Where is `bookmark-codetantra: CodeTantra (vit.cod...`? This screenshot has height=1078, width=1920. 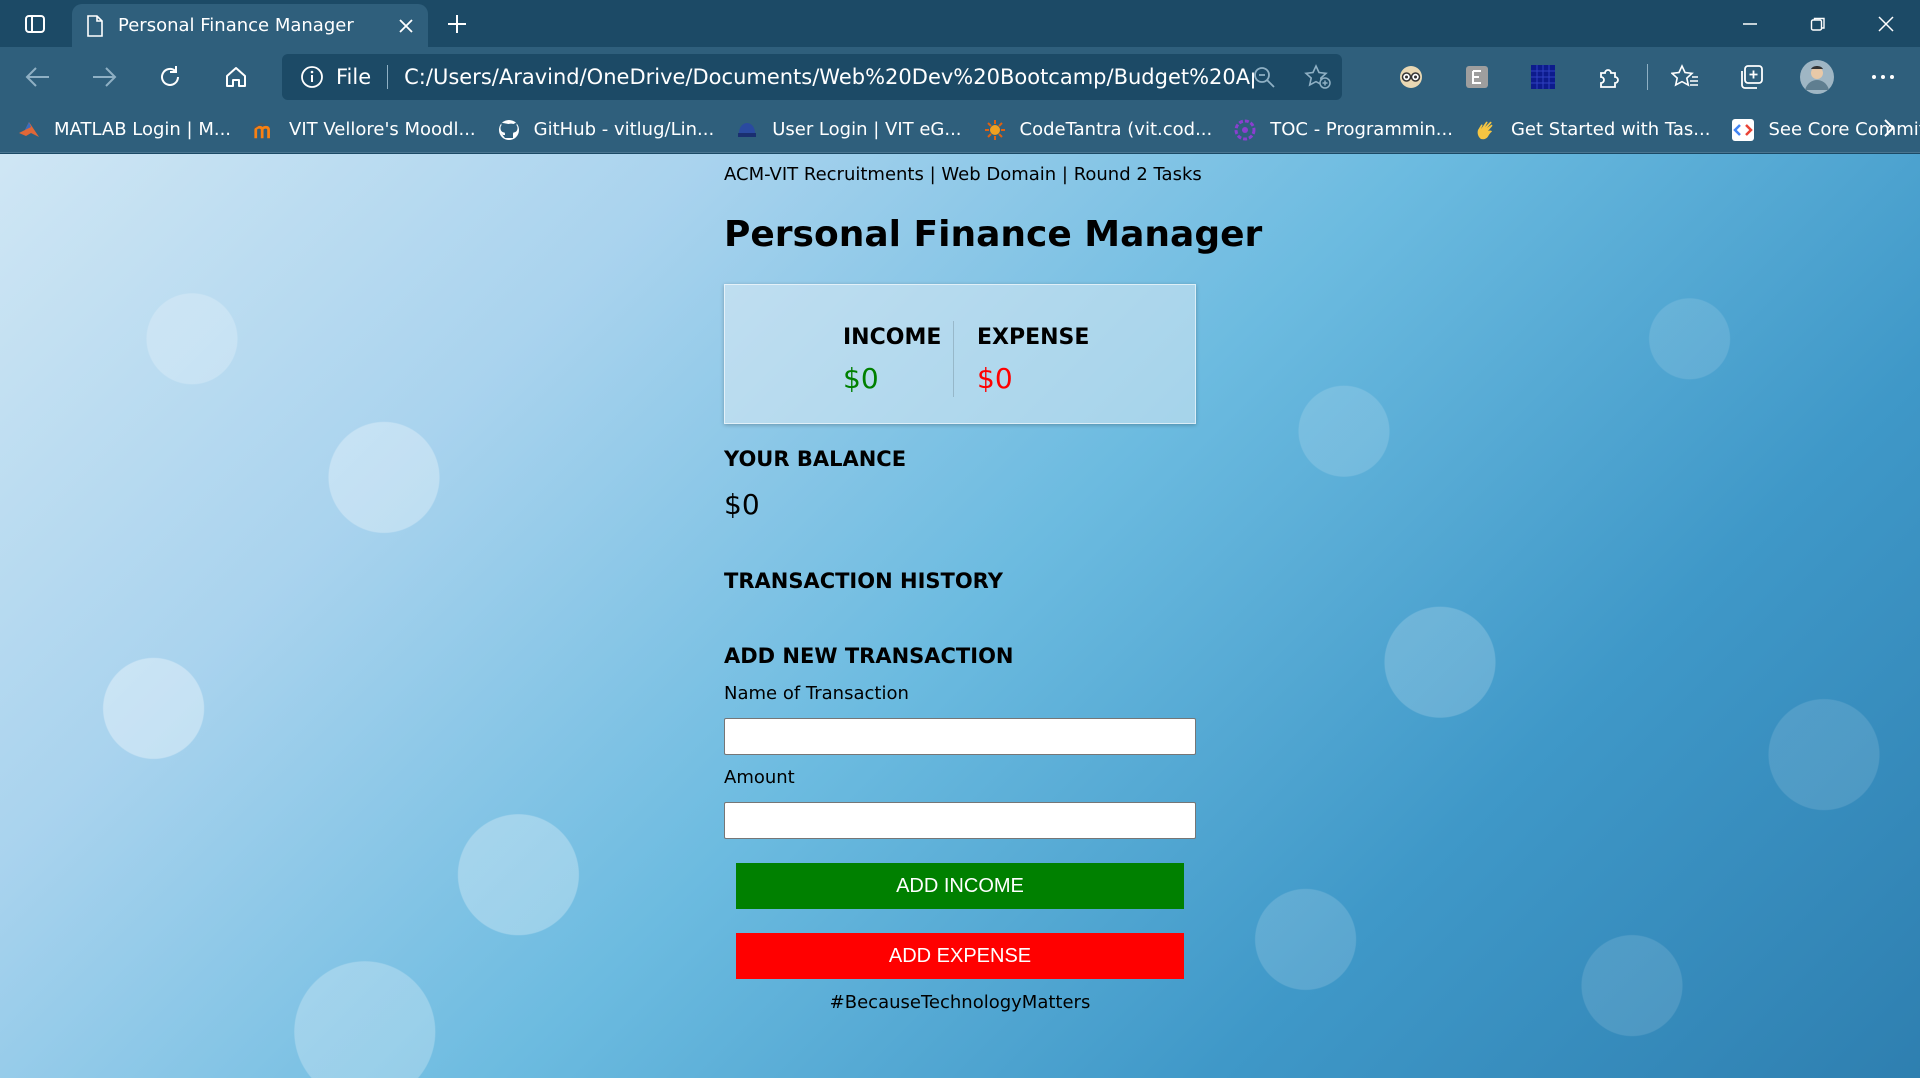
bookmark-codetantra: CodeTantra (vit.cod... is located at coordinates (1098, 130).